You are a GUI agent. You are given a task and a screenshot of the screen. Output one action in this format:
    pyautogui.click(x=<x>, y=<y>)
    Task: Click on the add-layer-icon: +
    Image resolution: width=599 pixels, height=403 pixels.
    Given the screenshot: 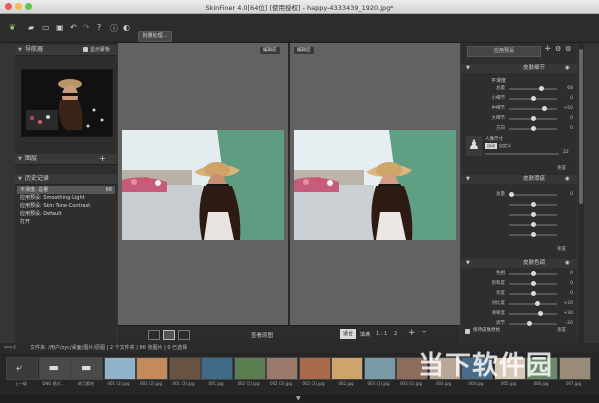 What is the action you would take?
    pyautogui.click(x=102, y=159)
    